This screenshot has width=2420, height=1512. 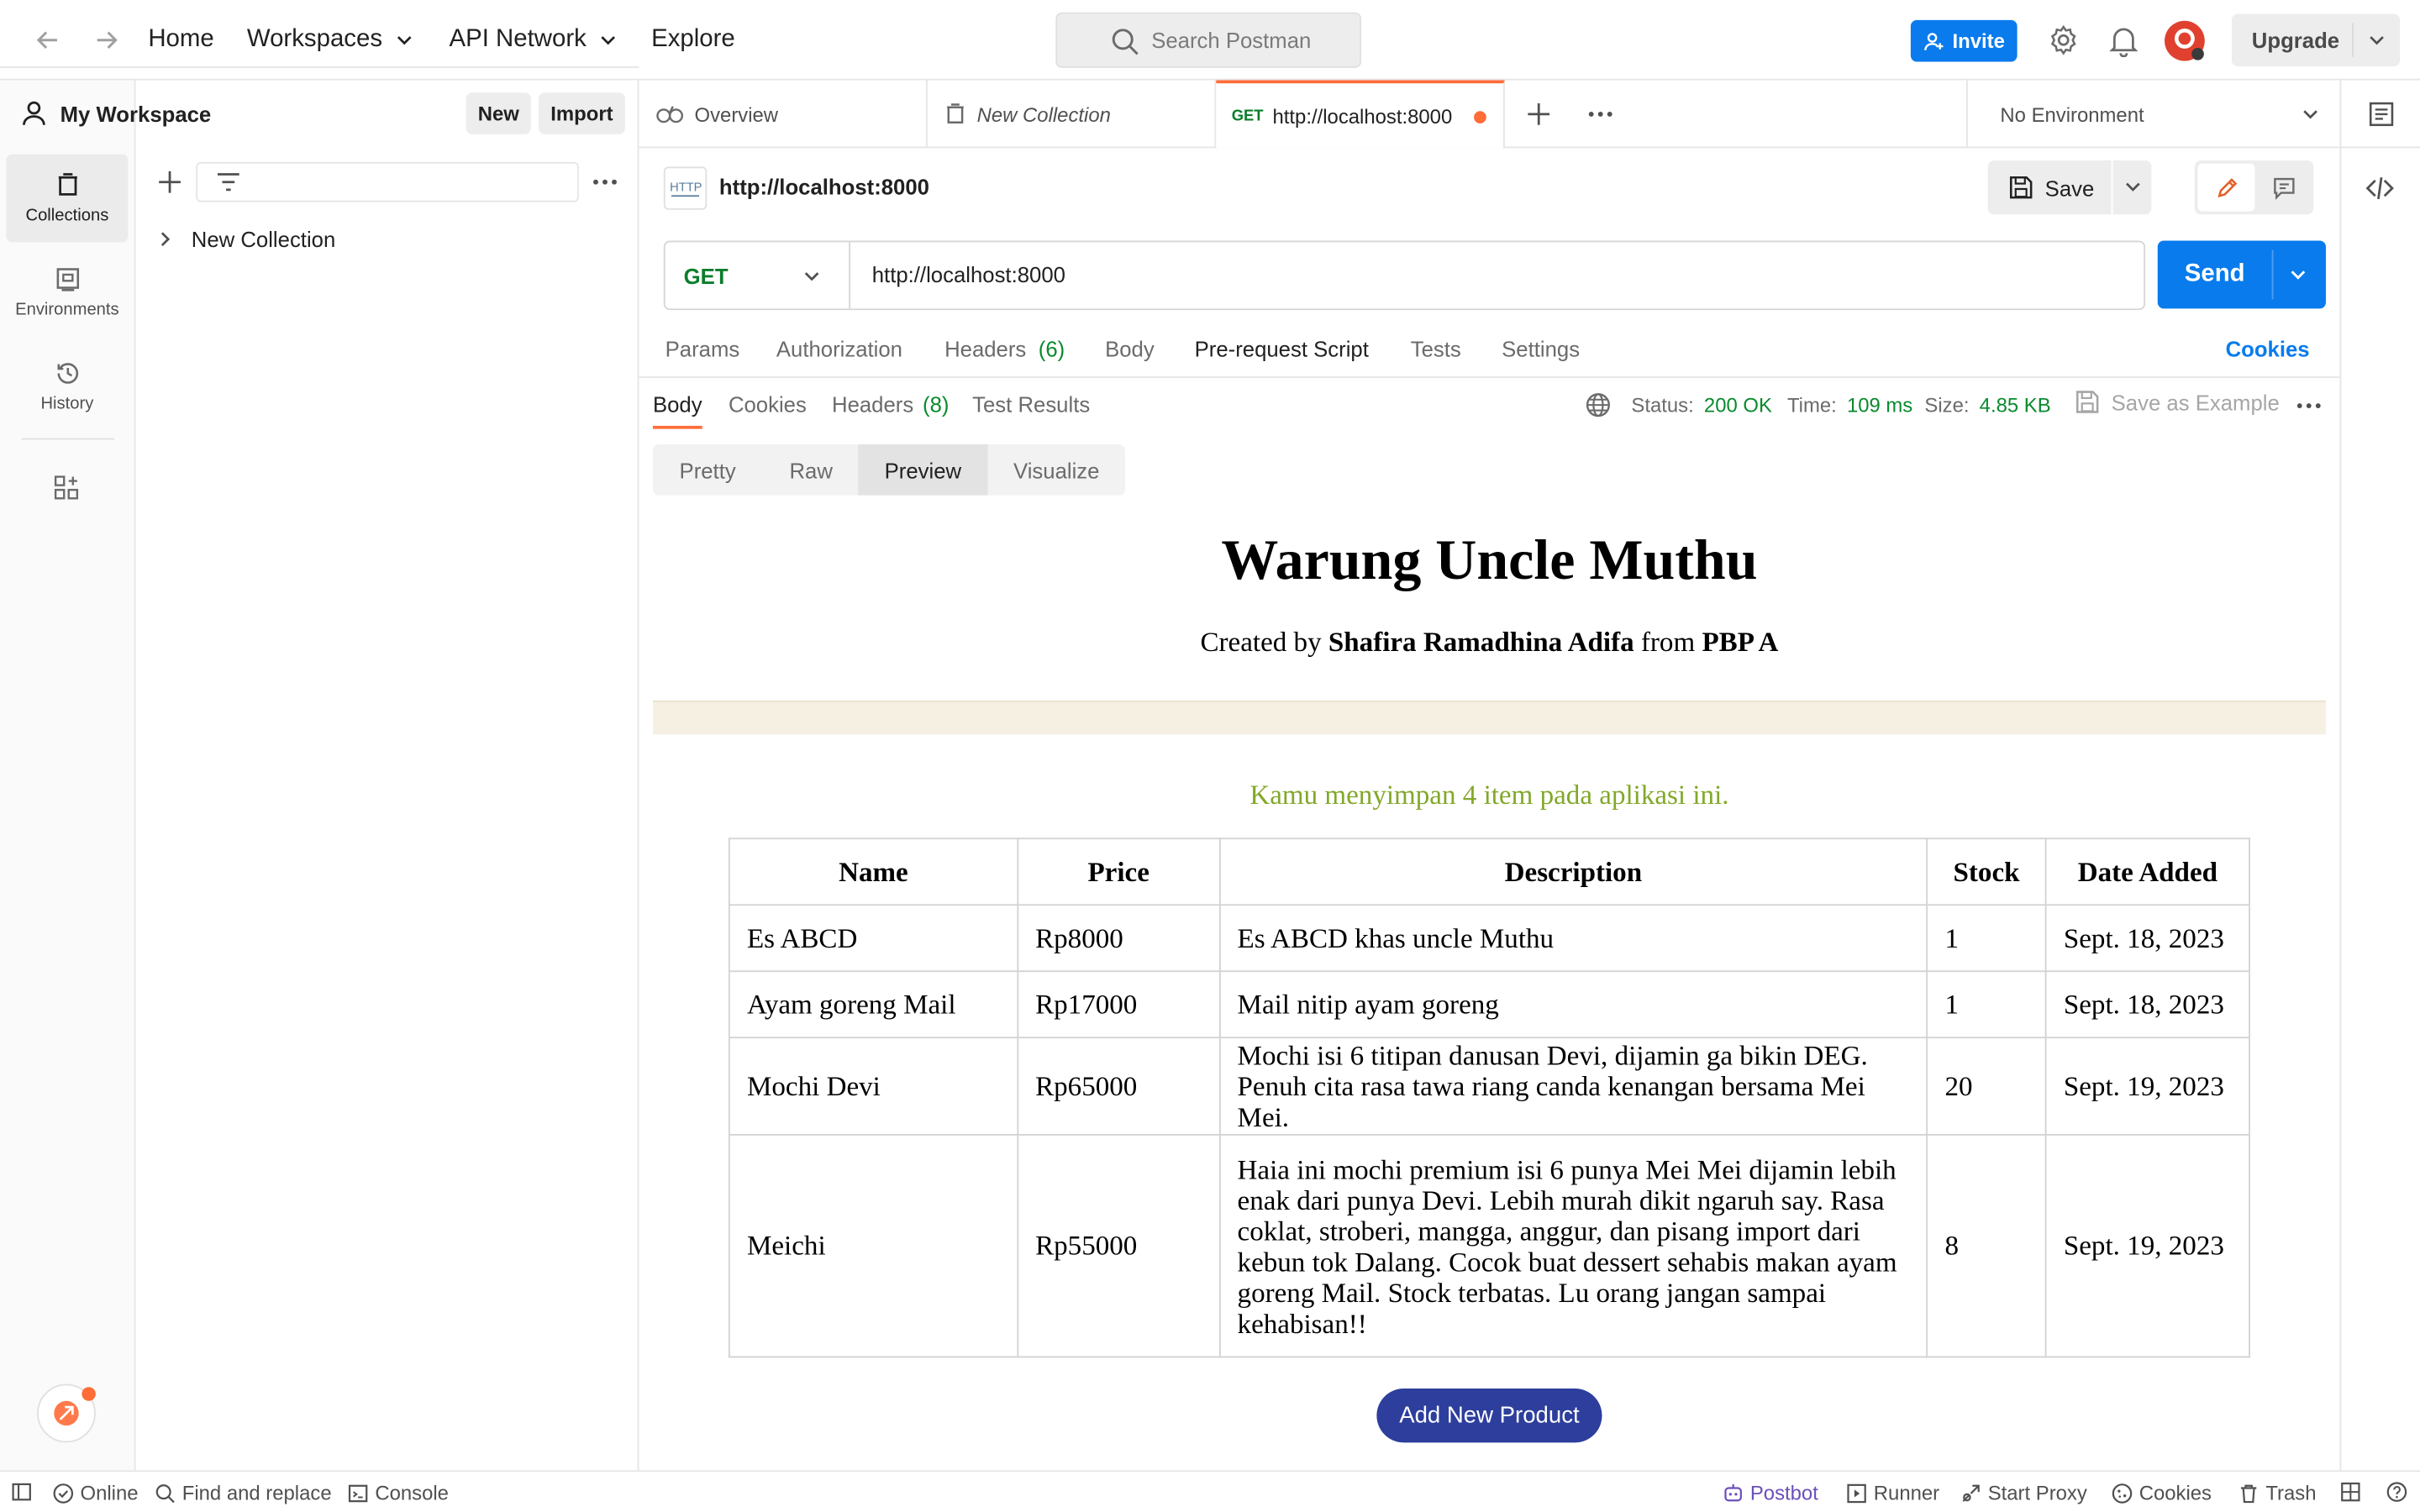 I want to click on status-label: Status:, so click(x=1662, y=405).